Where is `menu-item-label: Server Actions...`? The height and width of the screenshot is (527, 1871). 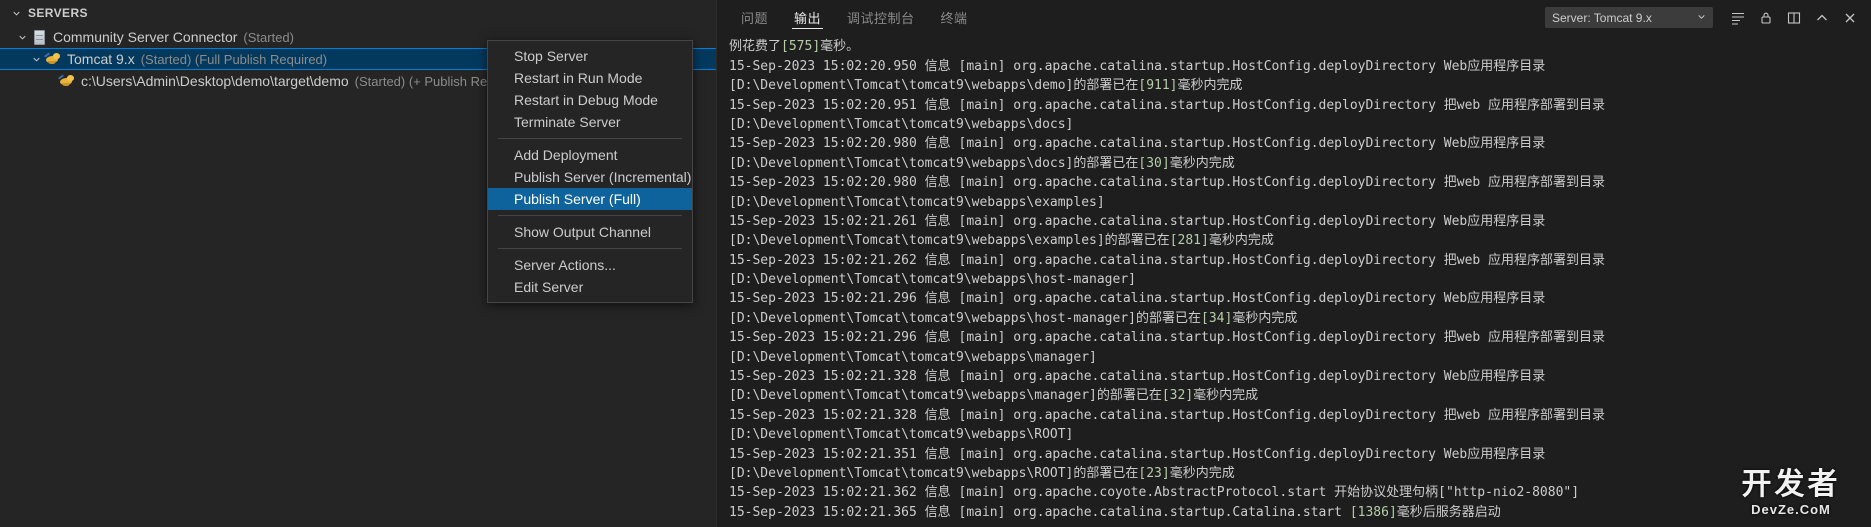
menu-item-label: Server Actions... is located at coordinates (565, 265).